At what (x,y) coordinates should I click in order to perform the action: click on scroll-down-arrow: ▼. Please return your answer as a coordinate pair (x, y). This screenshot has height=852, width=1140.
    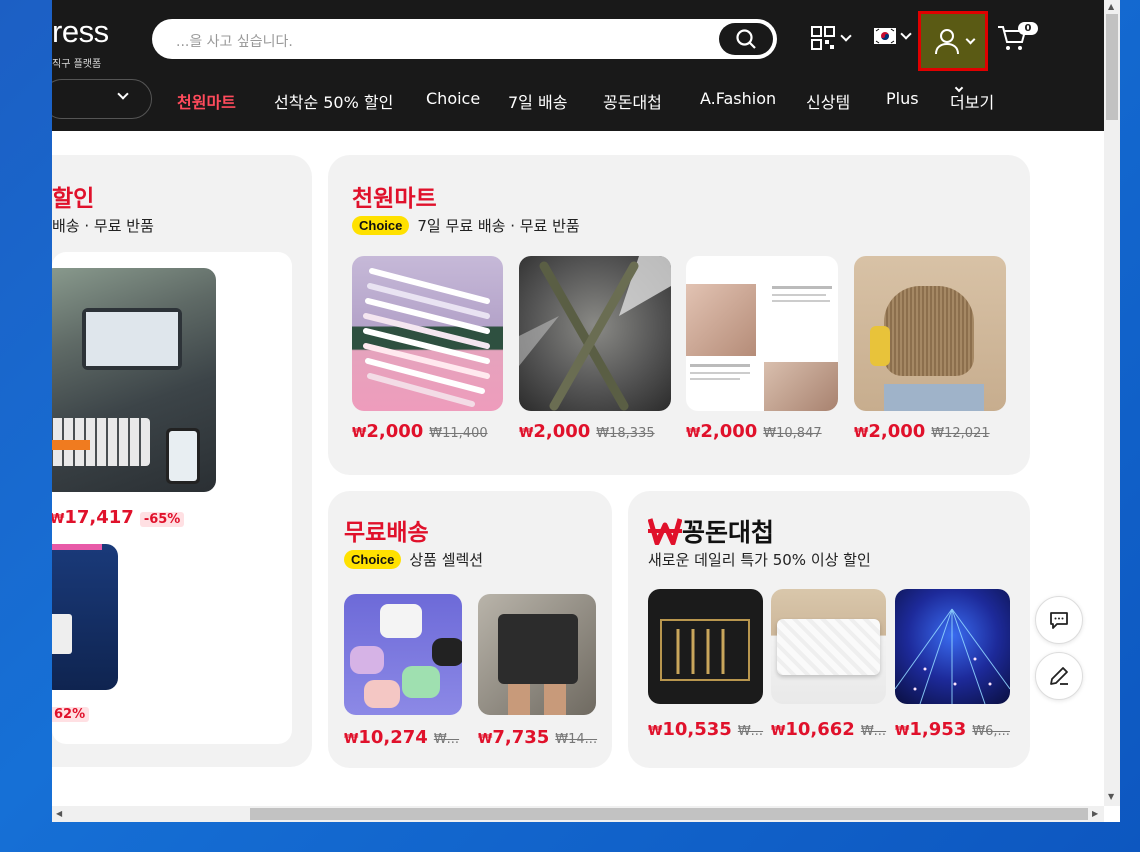
    Looking at the image, I should click on (1111, 796).